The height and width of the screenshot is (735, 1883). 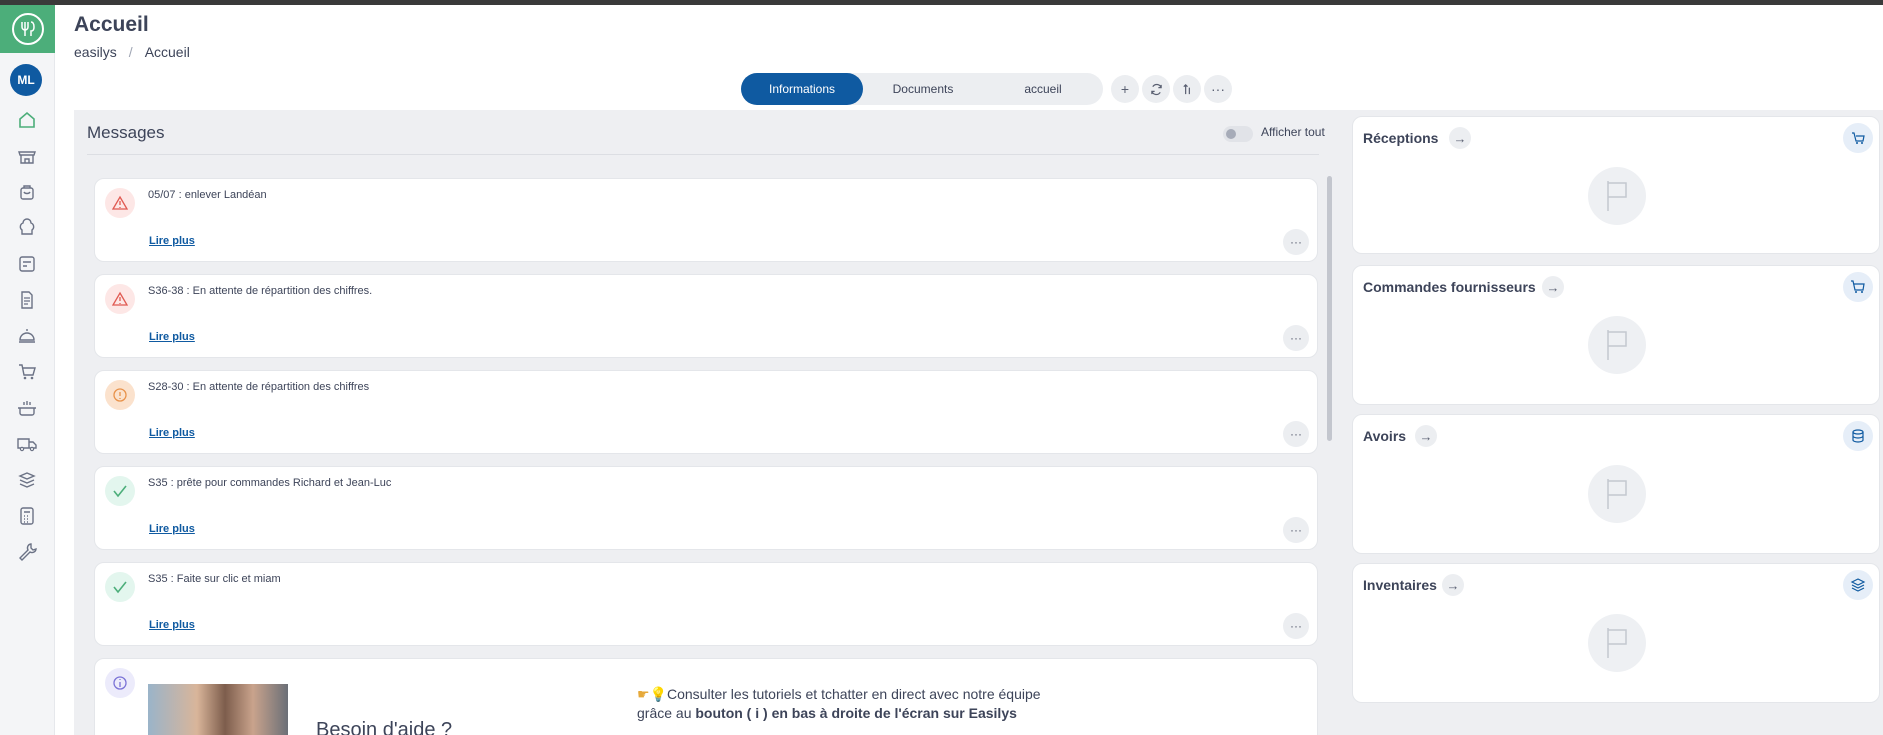 I want to click on widget-title: Inventaires, so click(x=1400, y=585).